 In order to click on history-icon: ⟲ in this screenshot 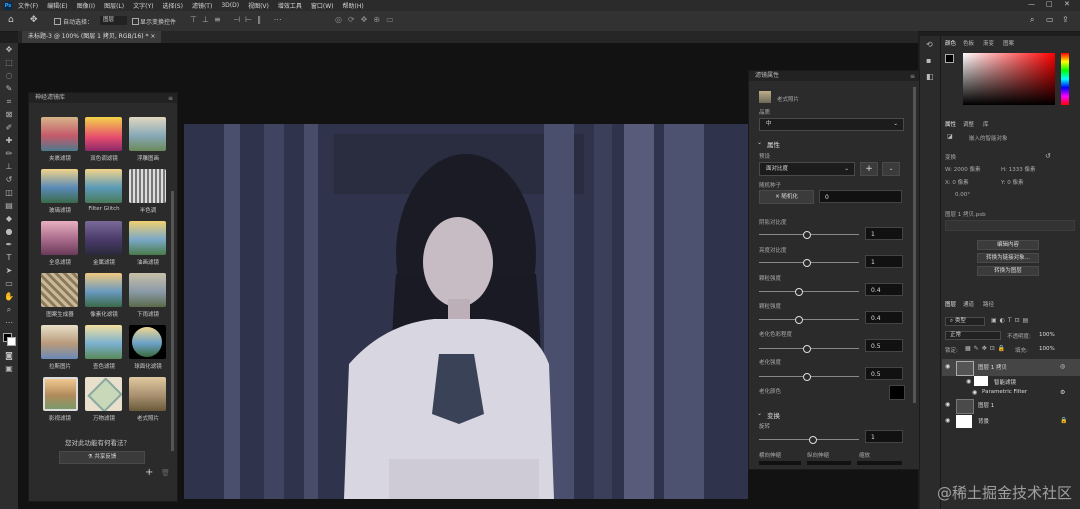, I will do `click(929, 44)`.